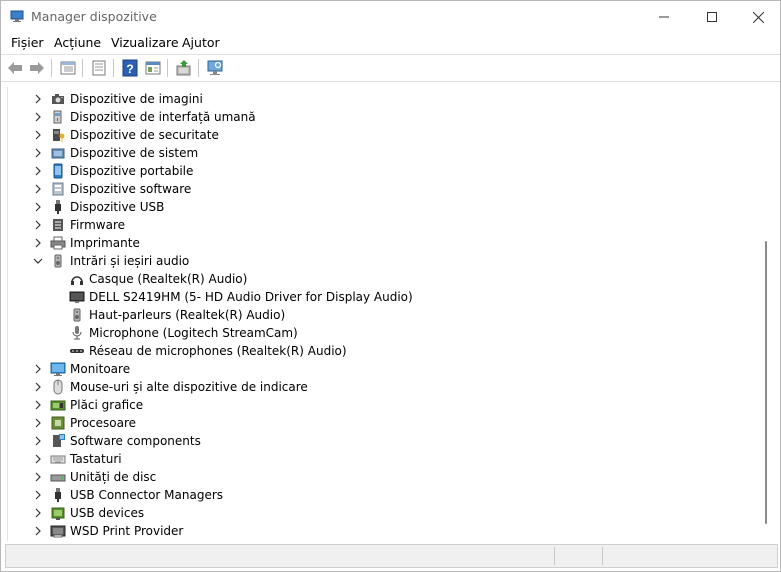 Image resolution: width=781 pixels, height=572 pixels. Describe the element at coordinates (384, 117) in the screenshot. I see `tree-category-item: Dispozitive de interfață umană` at that location.